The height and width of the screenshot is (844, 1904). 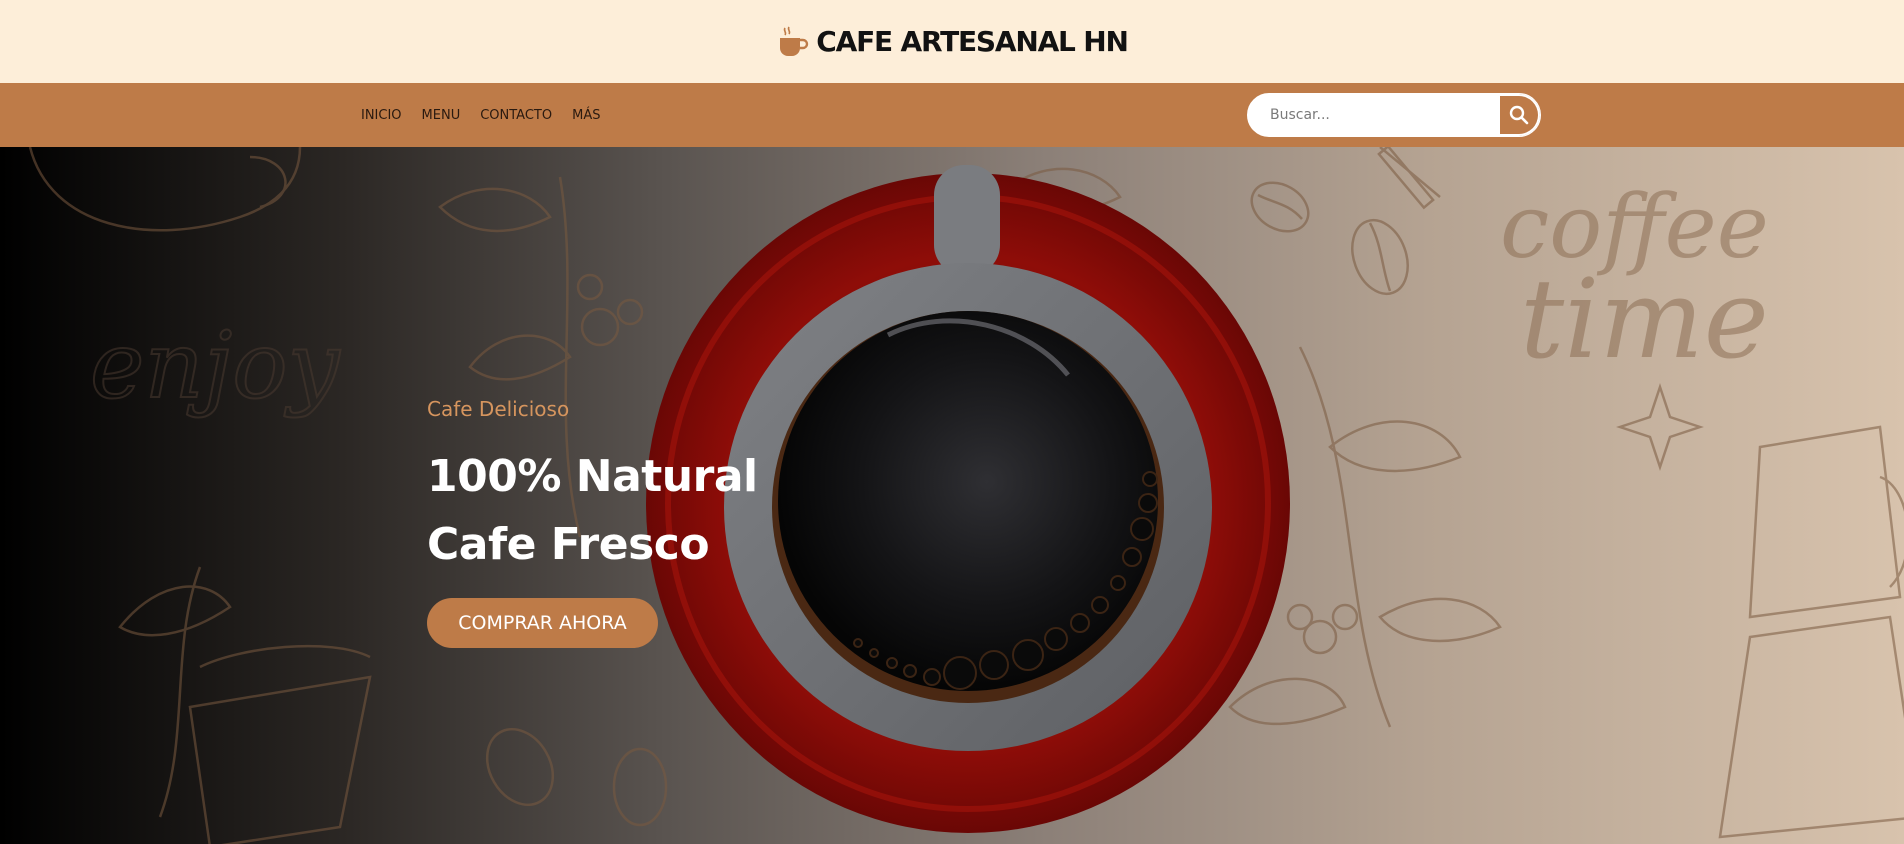 I want to click on search-button, so click(x=1519, y=115).